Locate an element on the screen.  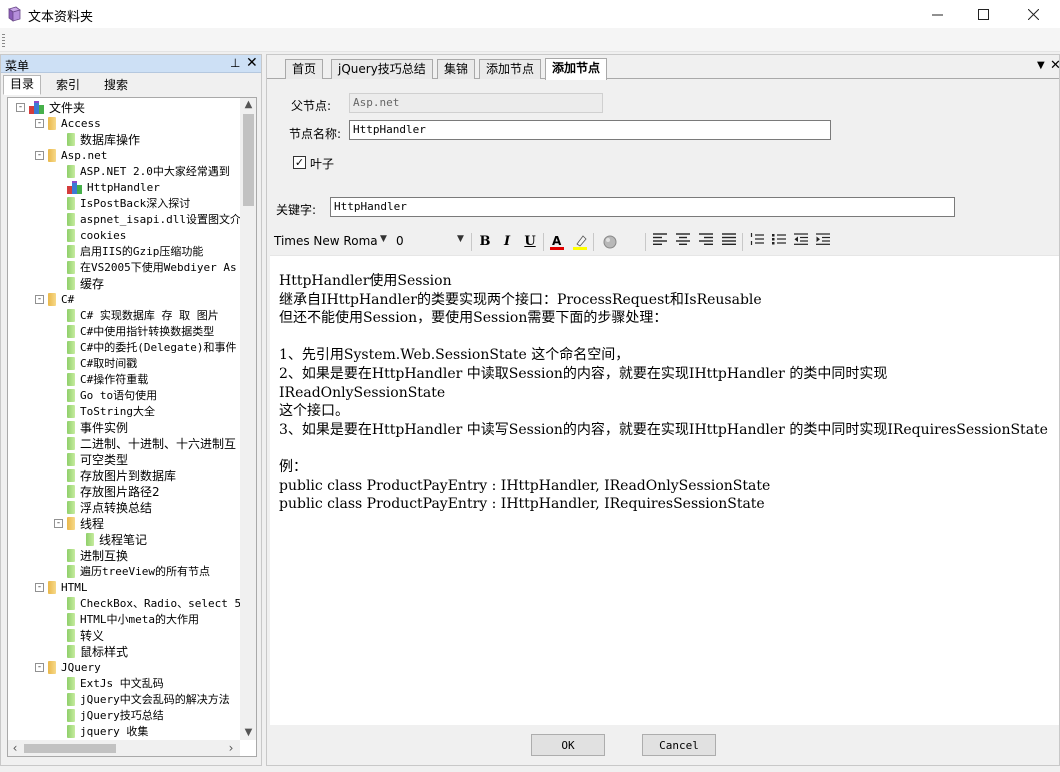
scroll-right-icon: › is located at coordinates (231, 748).